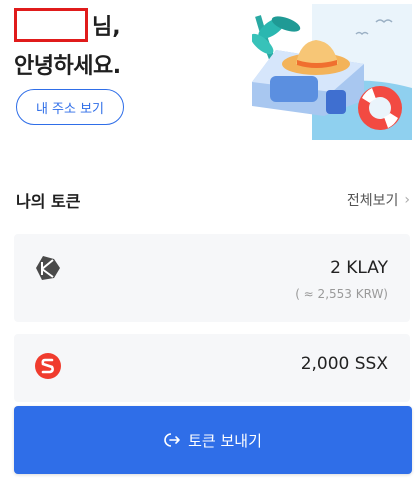 This screenshot has width=416, height=480. What do you see at coordinates (359, 268) in the screenshot?
I see `token-amount: 2 KLAY` at bounding box center [359, 268].